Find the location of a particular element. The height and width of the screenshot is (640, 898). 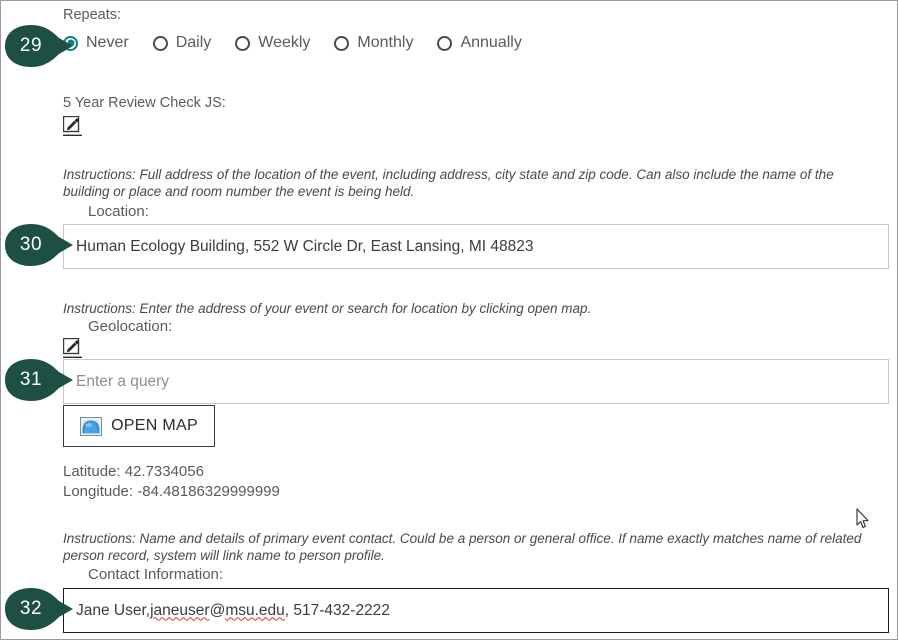

contact-value-domain: msu.edu is located at coordinates (255, 610).